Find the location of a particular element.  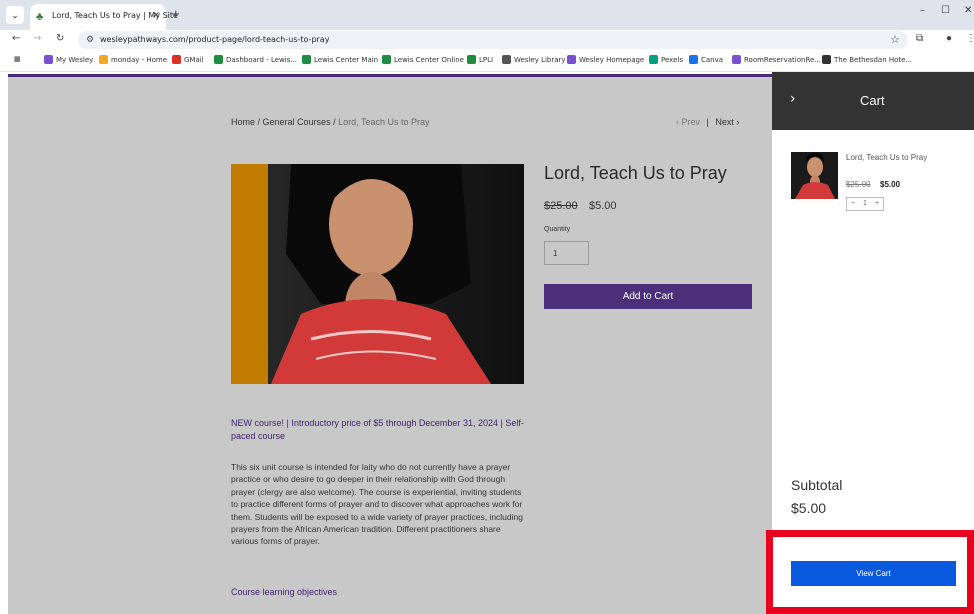

bookmark-lpli: LPLI is located at coordinates (480, 59).